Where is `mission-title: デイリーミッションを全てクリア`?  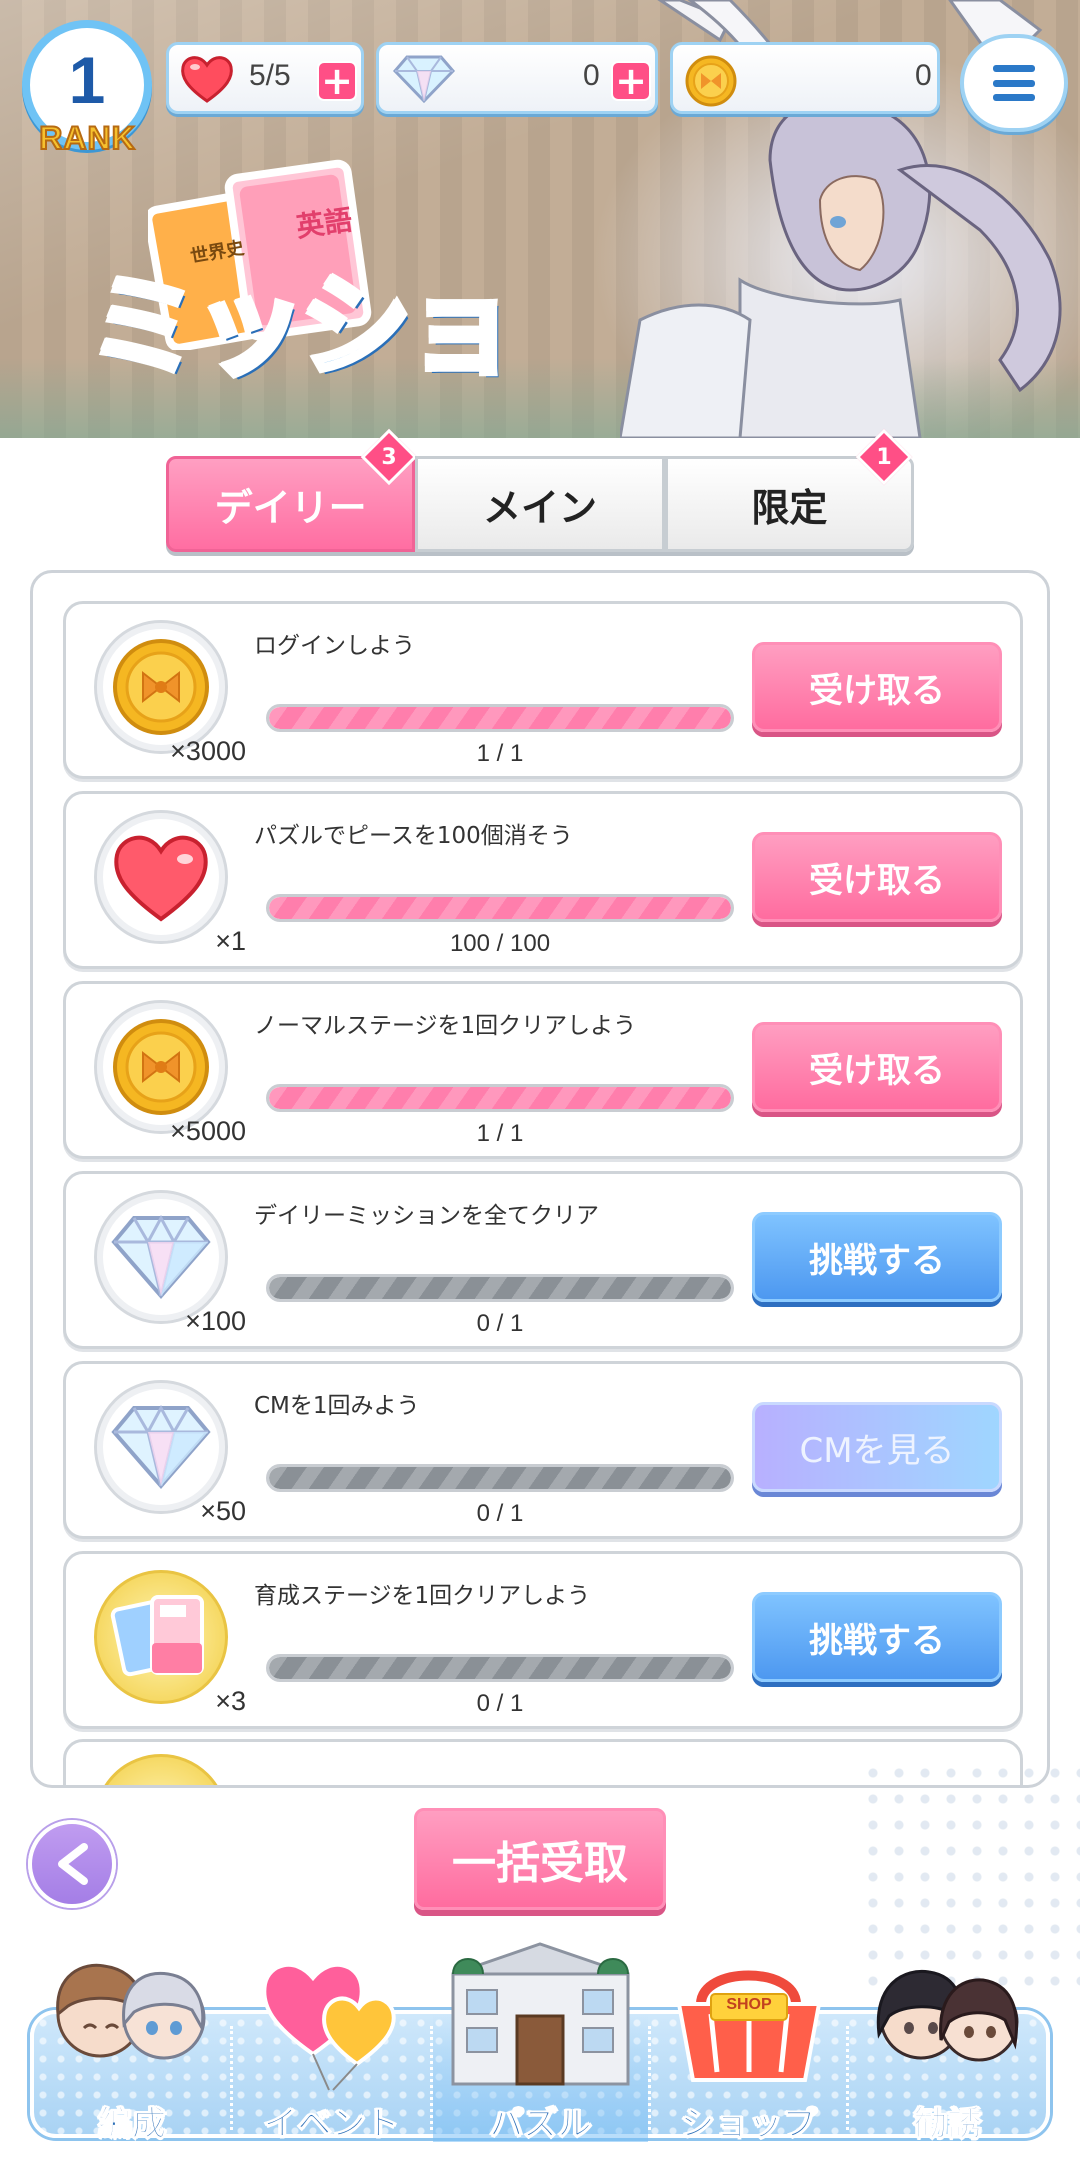
mission-title: デイリーミッションを全てクリア is located at coordinates (426, 1216).